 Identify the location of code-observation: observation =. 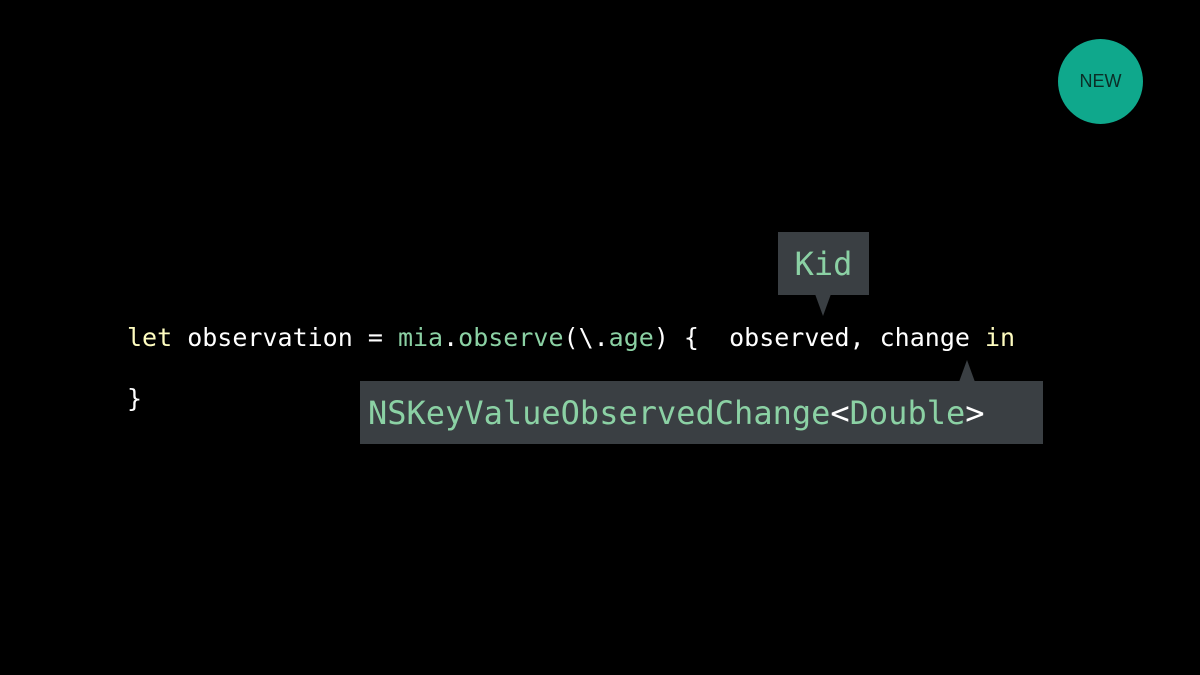
(285, 337).